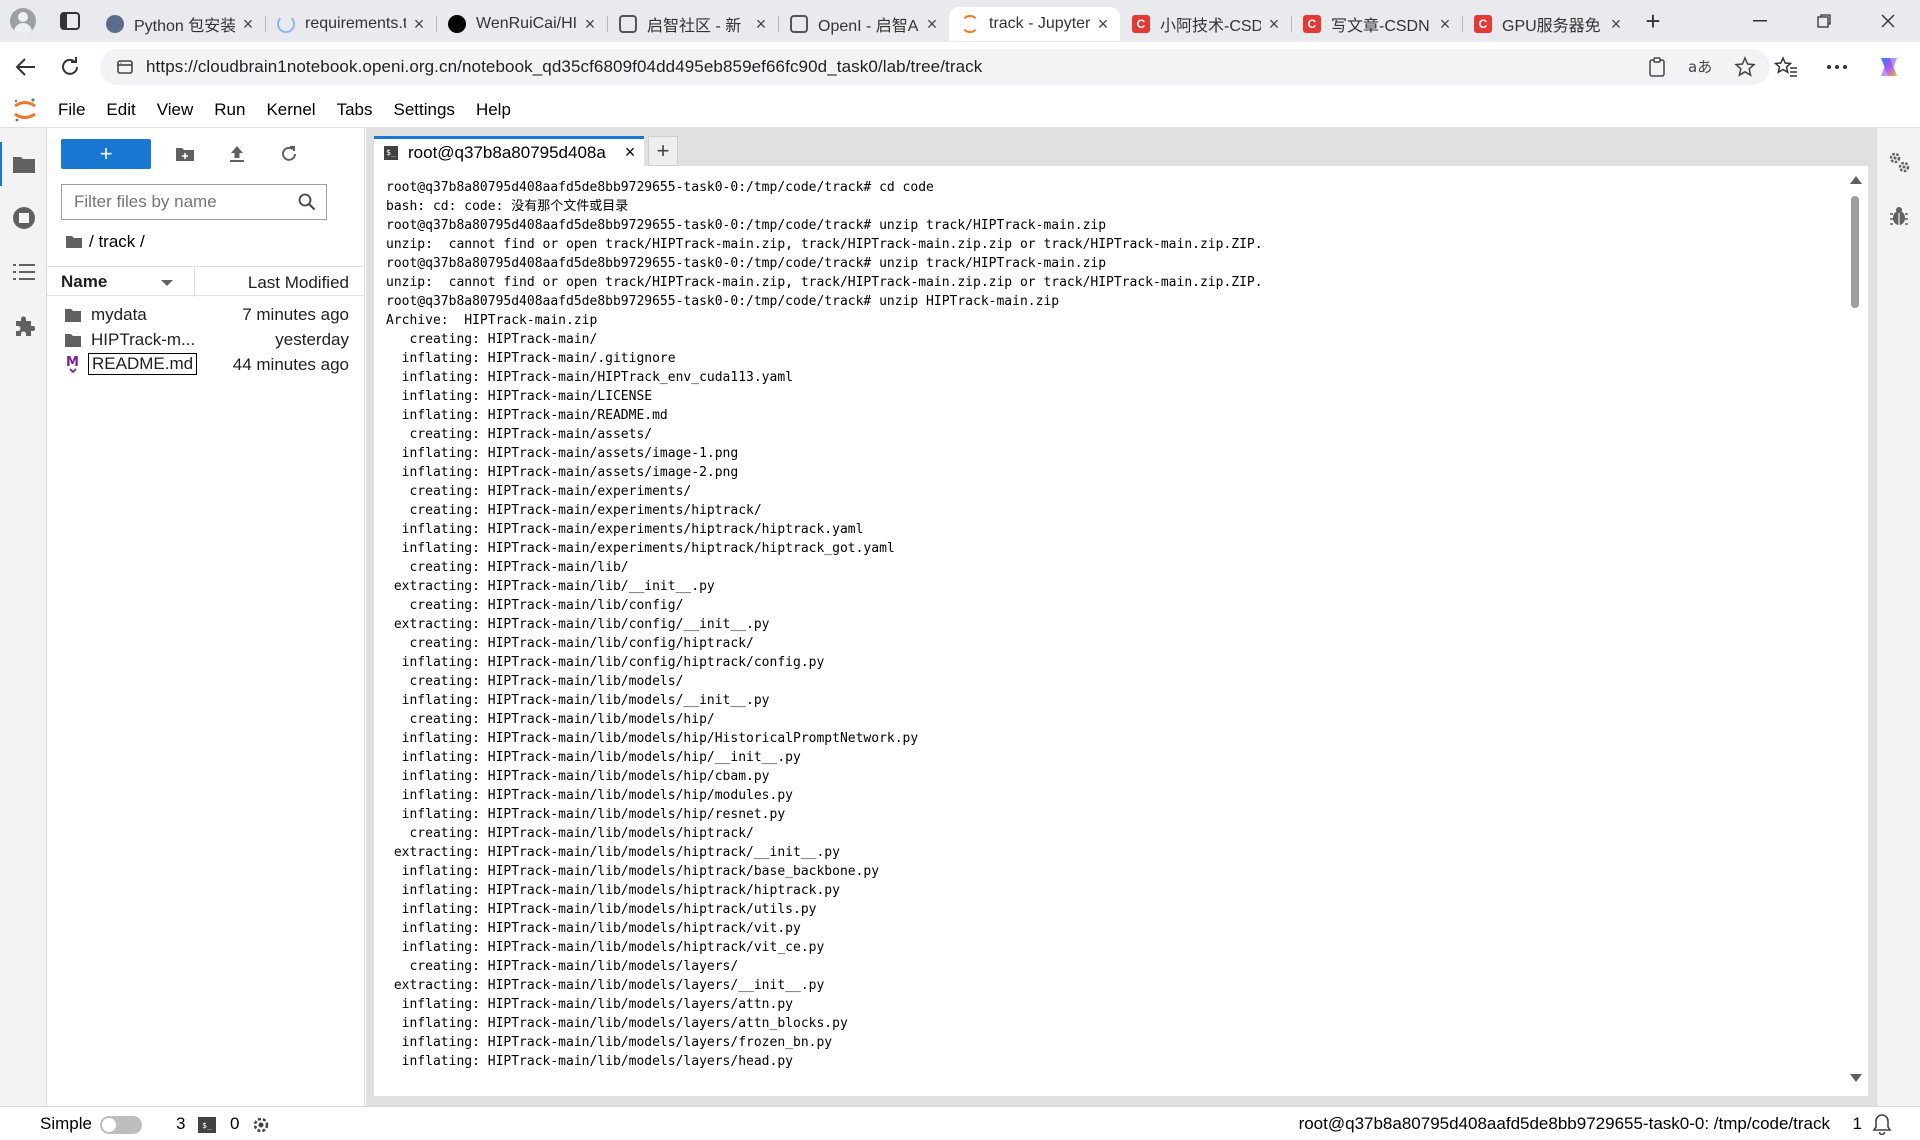 The height and width of the screenshot is (1140, 1920). I want to click on kernels-count: 0, so click(234, 1124).